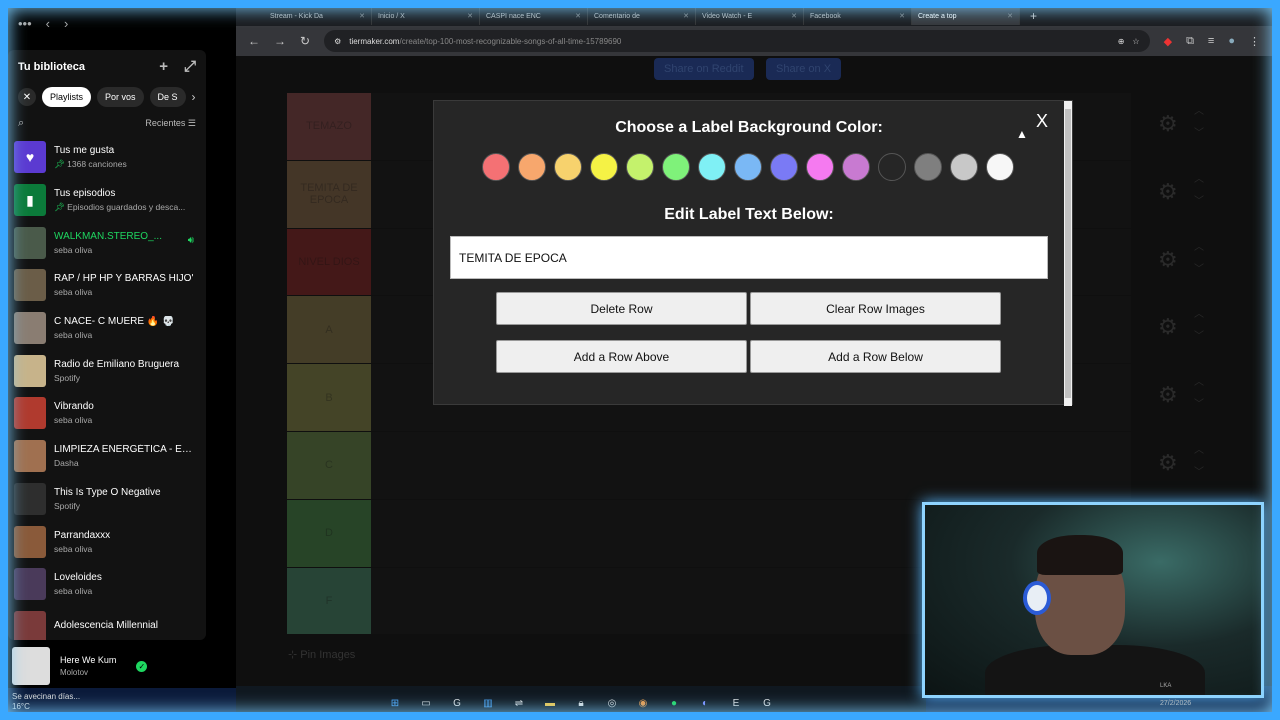 This screenshot has height=720, width=1280. What do you see at coordinates (1168, 41) in the screenshot?
I see `extension-icon: ◆` at bounding box center [1168, 41].